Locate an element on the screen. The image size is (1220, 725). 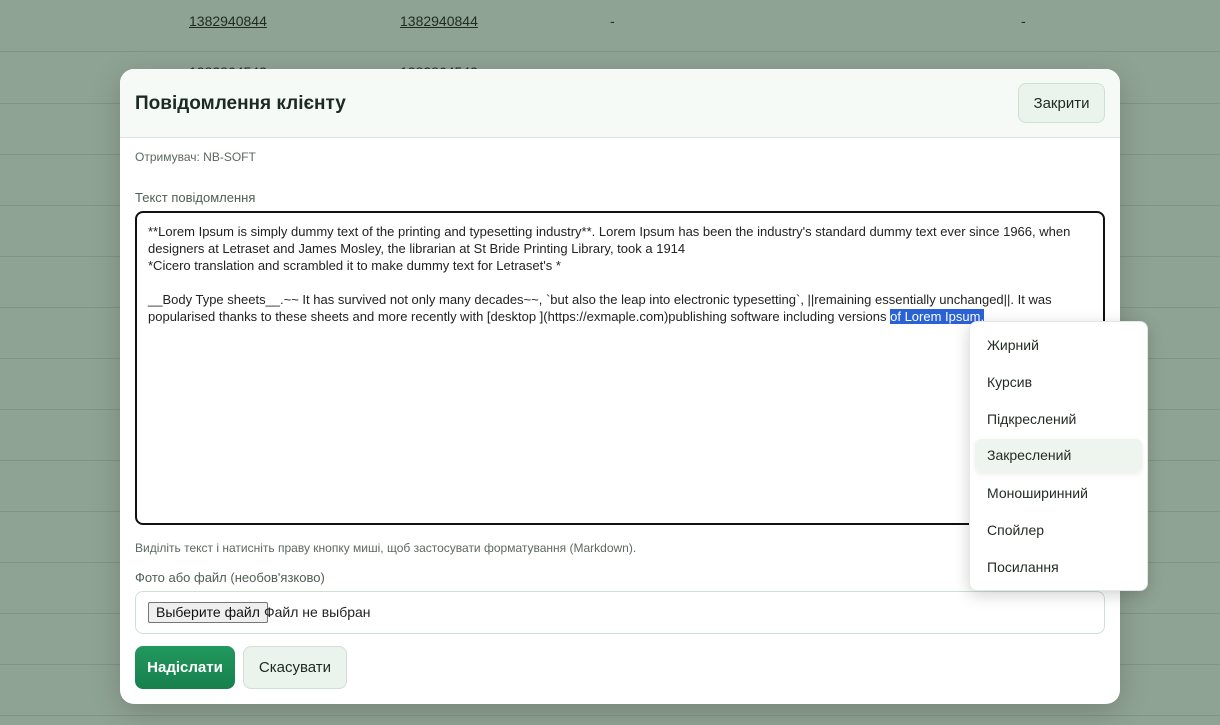
menu-item-underline: Підкреслений is located at coordinates (1058, 419).